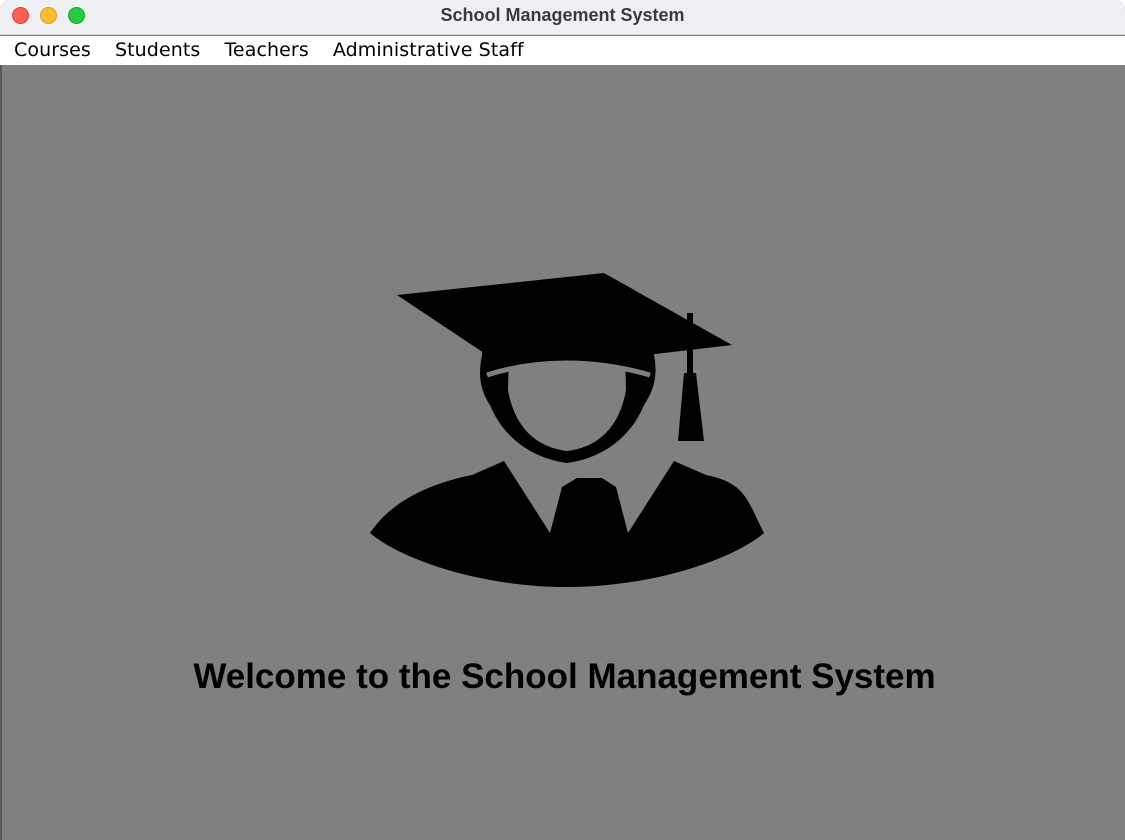 The height and width of the screenshot is (840, 1125). I want to click on welcome-heading: Welcome to the School Management System, so click(564, 676).